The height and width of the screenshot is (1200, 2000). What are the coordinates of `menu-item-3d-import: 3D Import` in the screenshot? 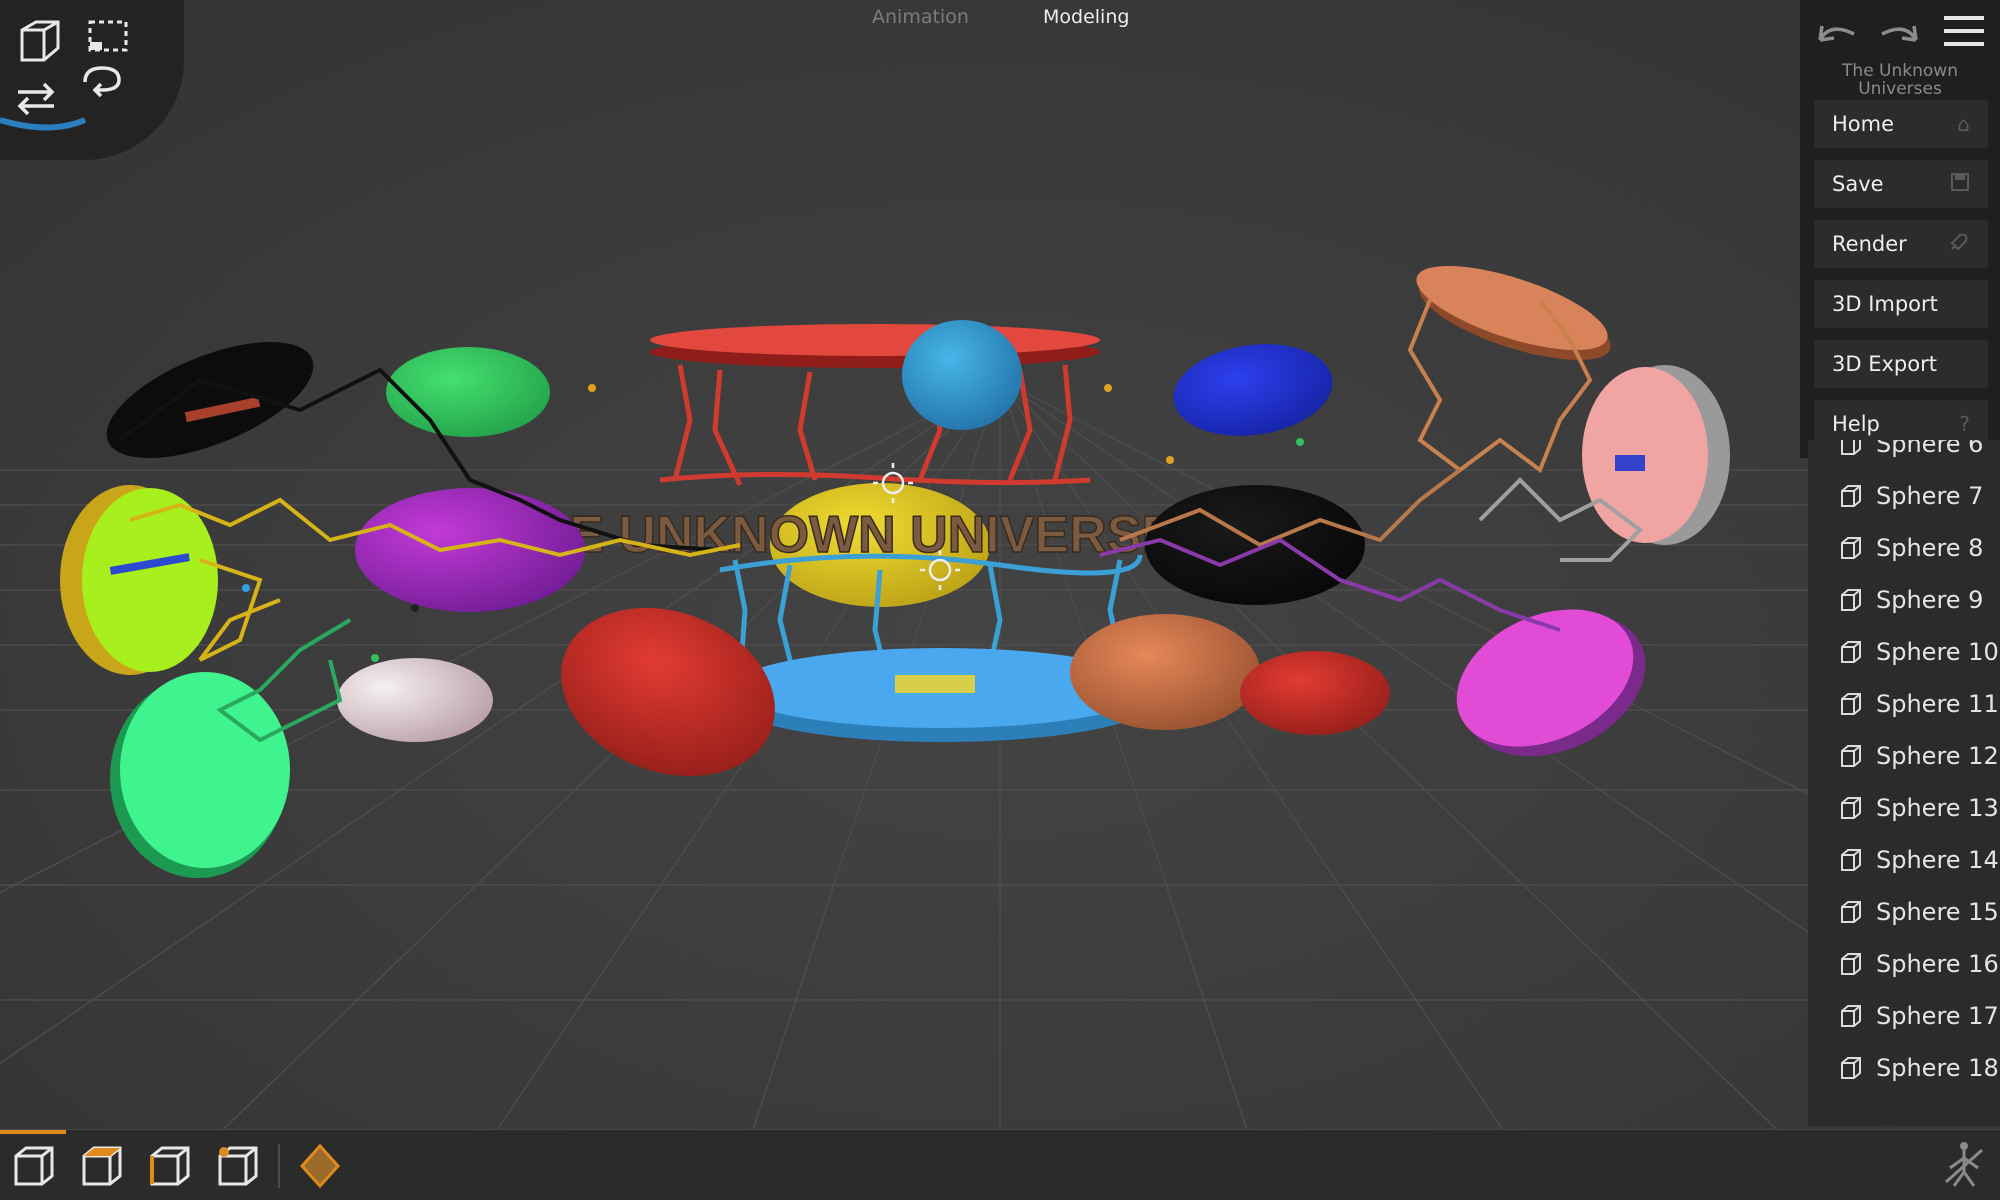 It's located at (1901, 304).